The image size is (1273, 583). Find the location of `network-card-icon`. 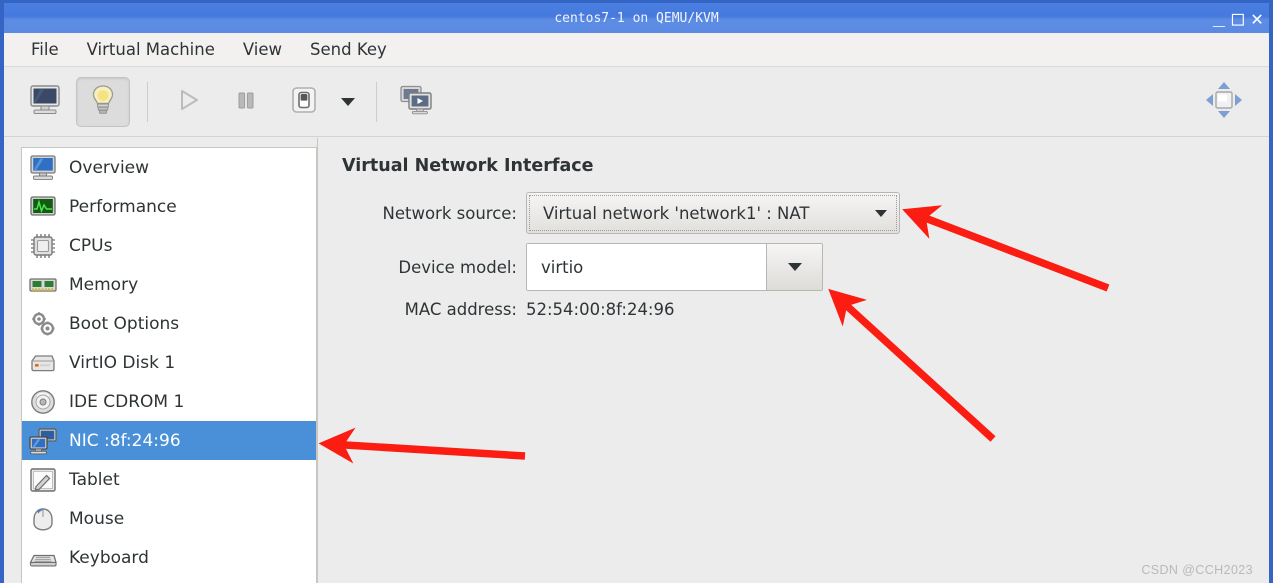

network-card-icon is located at coordinates (43, 441).